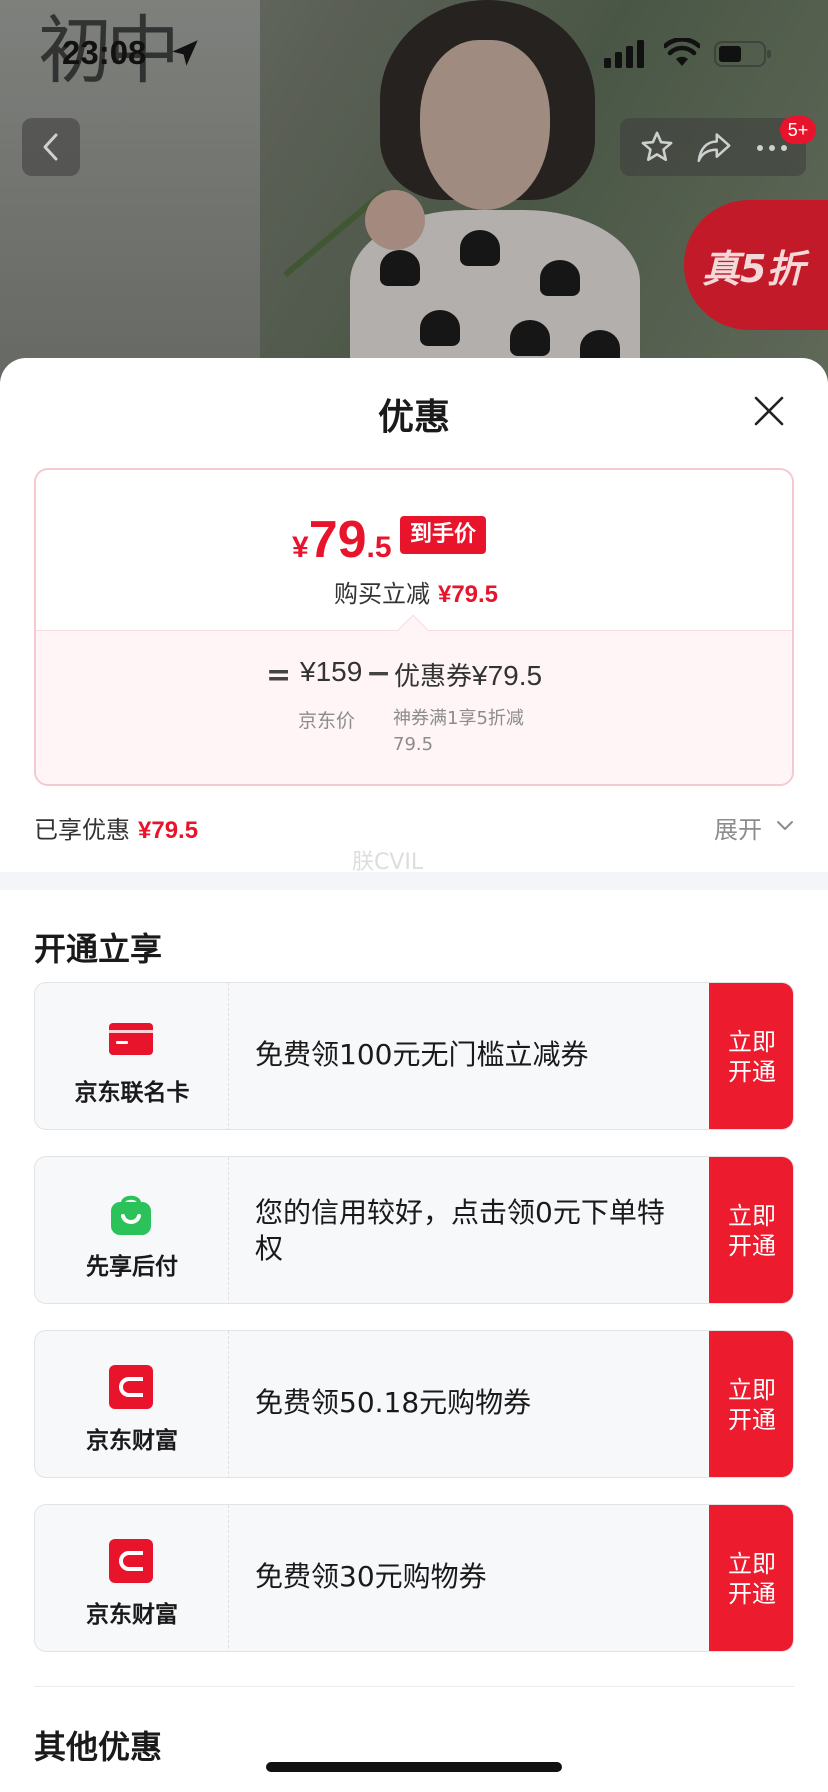  I want to click on credit-card-icon, so click(131, 1039).